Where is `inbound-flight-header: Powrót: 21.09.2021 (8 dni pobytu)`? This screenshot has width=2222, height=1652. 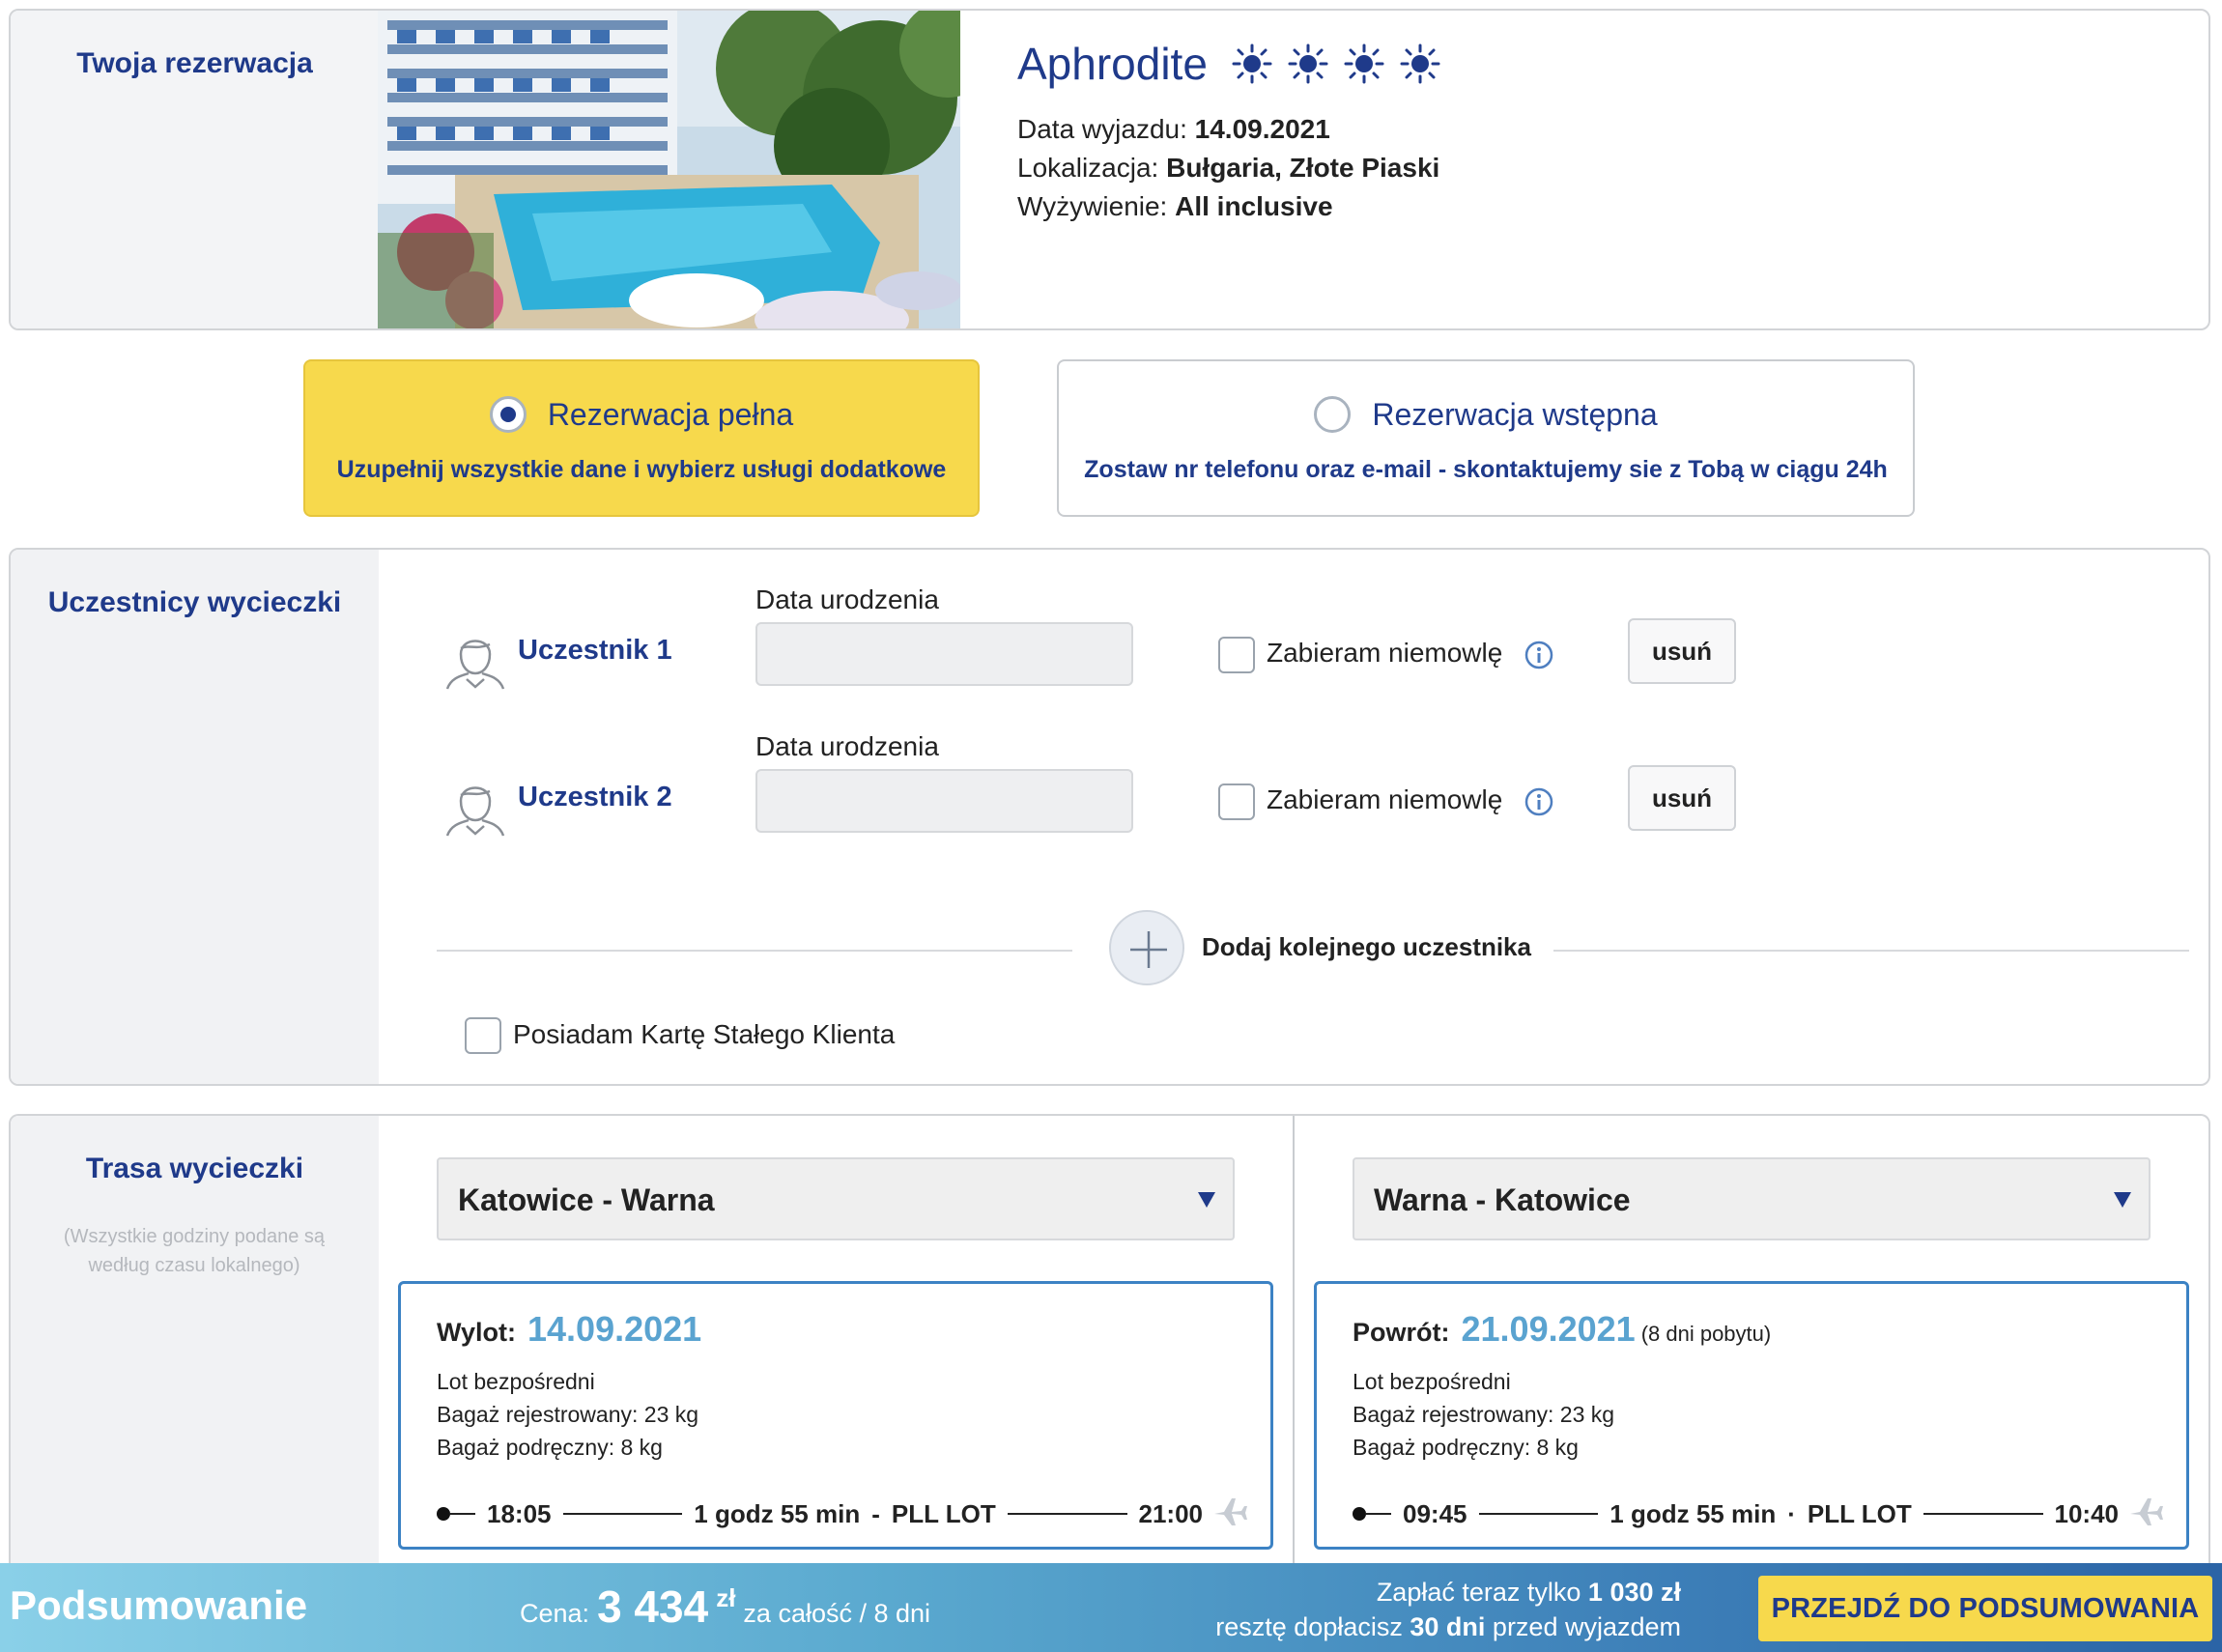
inbound-flight-header: Powrót: 21.09.2021 (8 dni pobytu) is located at coordinates (1562, 1329).